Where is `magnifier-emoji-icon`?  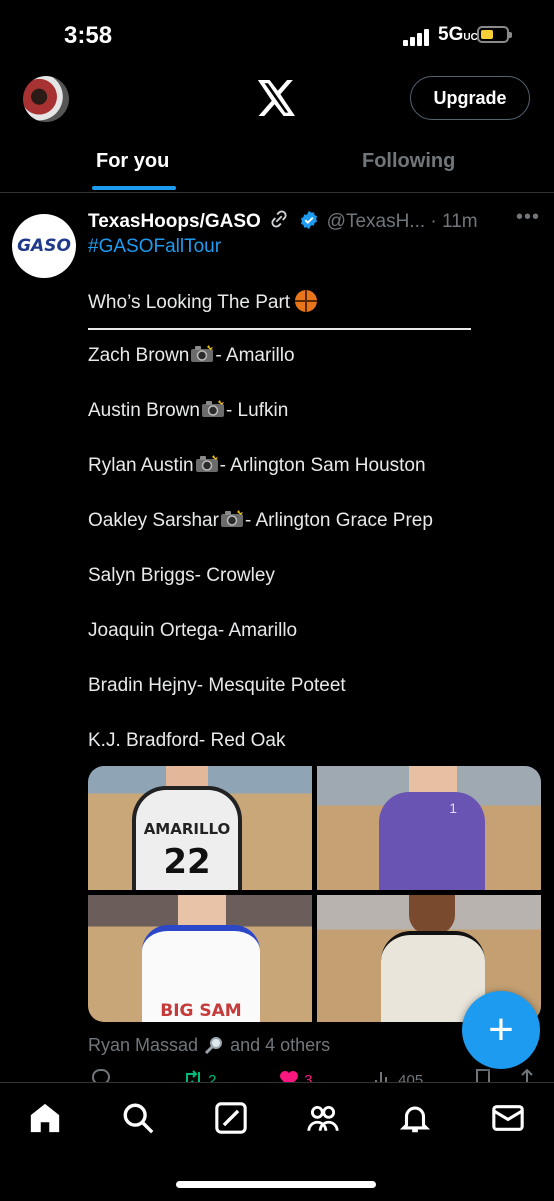 magnifier-emoji-icon is located at coordinates (214, 1046).